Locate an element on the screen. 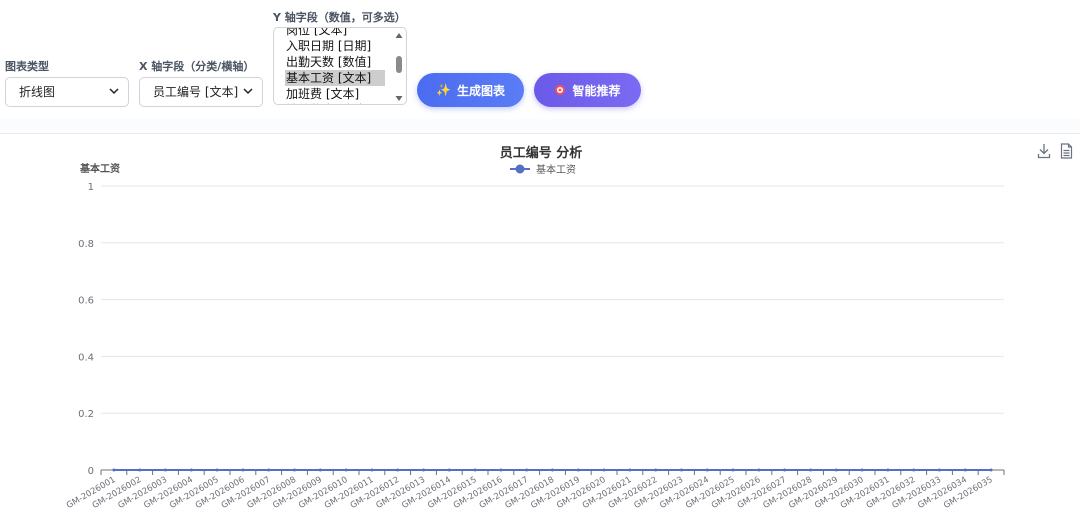  chart-type-value: 折线图 is located at coordinates (37, 92).